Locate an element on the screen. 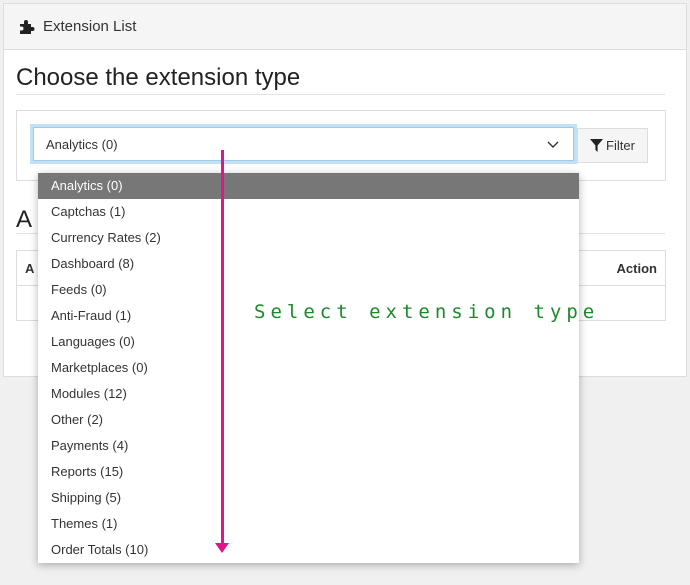 The image size is (690, 585). dropdown-option: Languages (0) is located at coordinates (308, 342).